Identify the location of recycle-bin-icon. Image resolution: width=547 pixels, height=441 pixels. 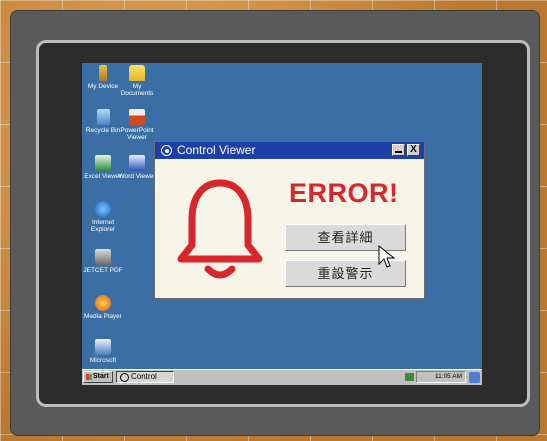
(103, 117).